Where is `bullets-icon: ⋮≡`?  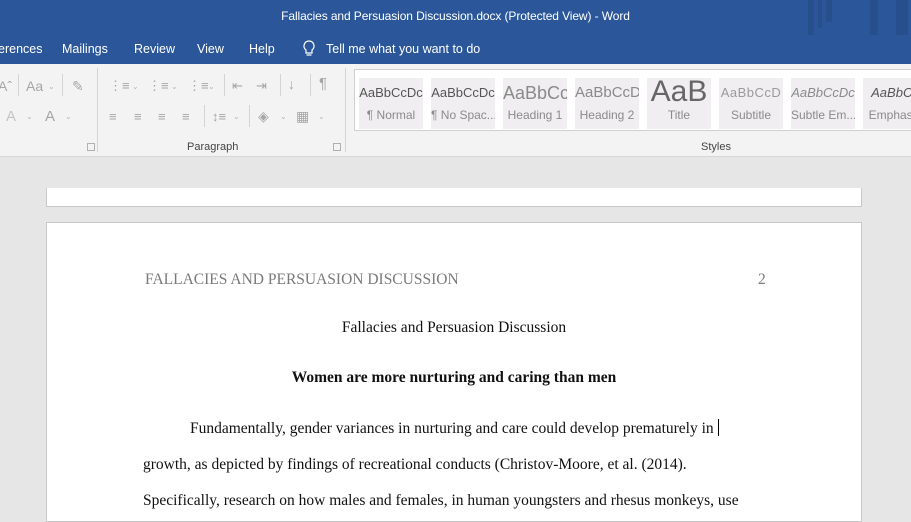
bullets-icon: ⋮≡ is located at coordinates (119, 86).